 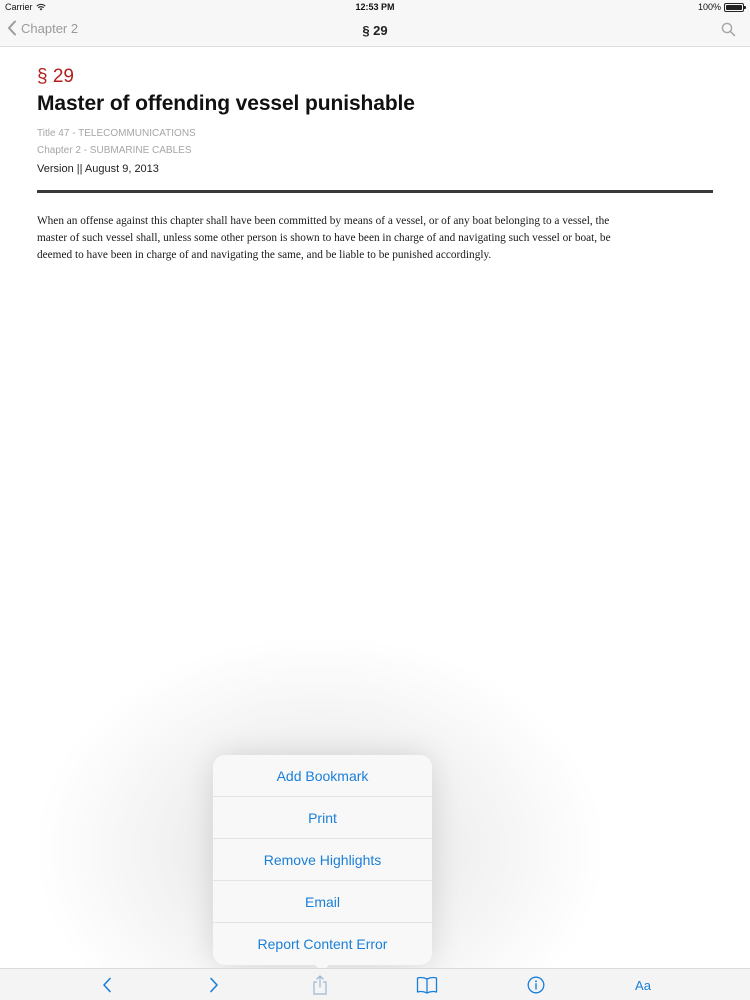 What do you see at coordinates (322, 776) in the screenshot?
I see `add-bookmark-button: Add Bookmark` at bounding box center [322, 776].